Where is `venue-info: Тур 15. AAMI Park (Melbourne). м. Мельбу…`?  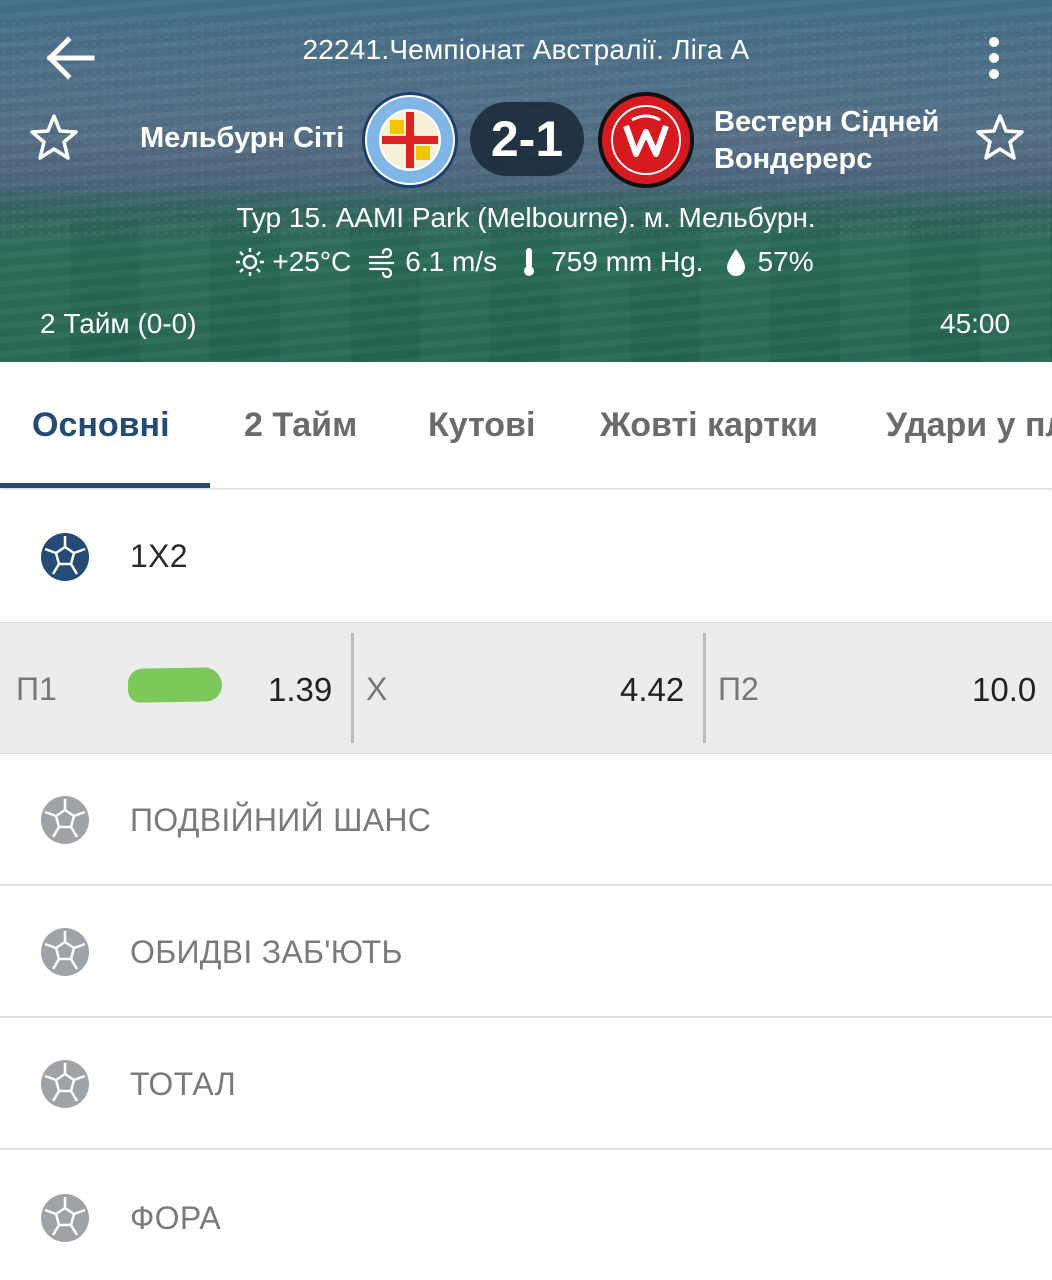
venue-info: Тур 15. AAMI Park (Melbourne). м. Мельбу… is located at coordinates (526, 217).